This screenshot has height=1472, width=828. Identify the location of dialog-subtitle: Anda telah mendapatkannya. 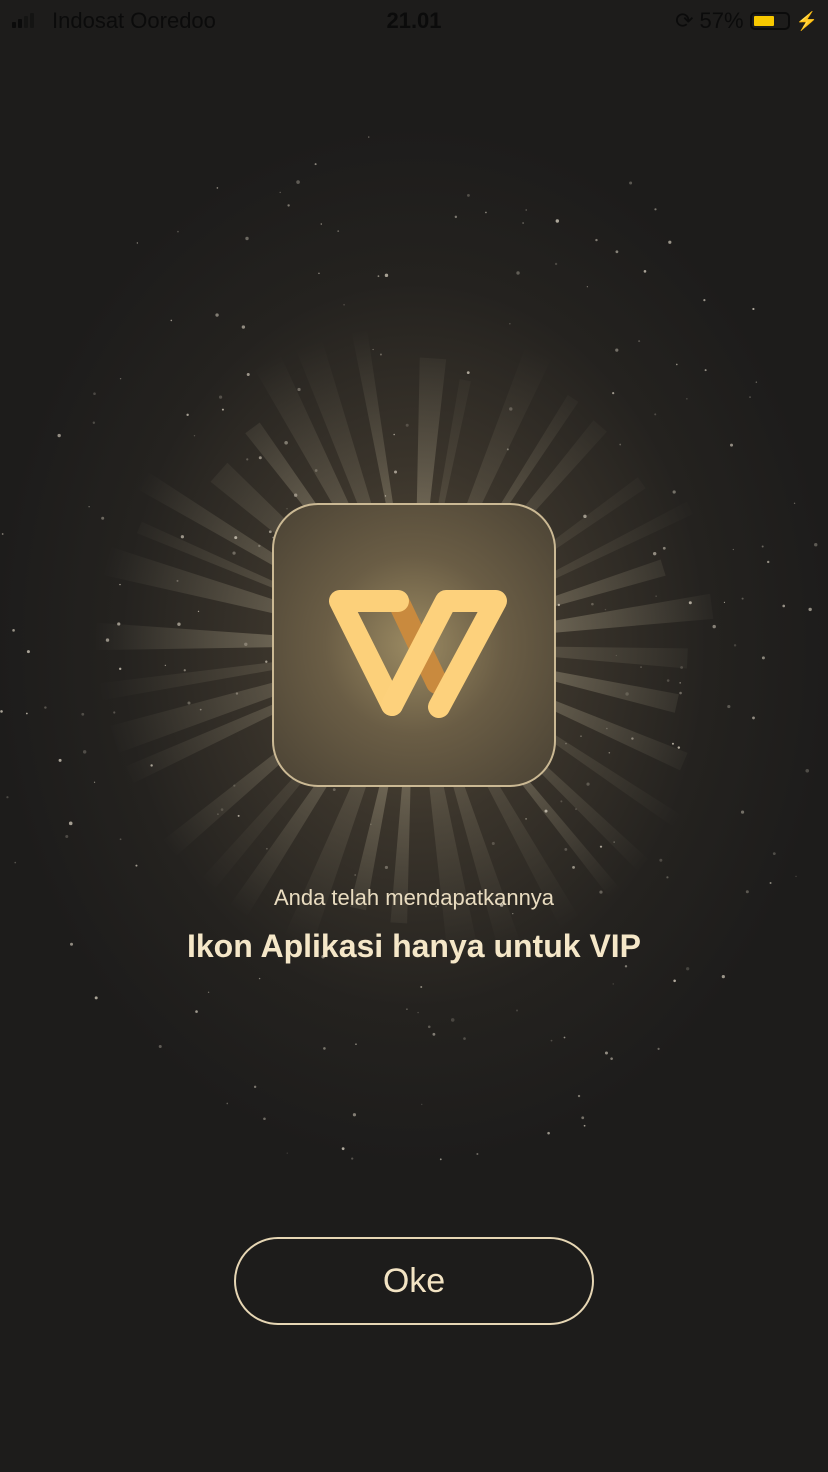
(414, 897).